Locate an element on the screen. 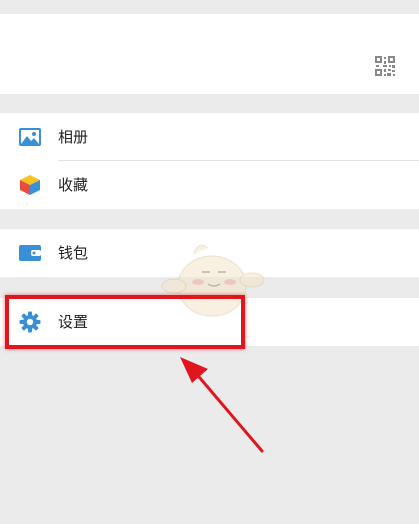 The width and height of the screenshot is (419, 524). settings-highlight-box is located at coordinates (125, 322).